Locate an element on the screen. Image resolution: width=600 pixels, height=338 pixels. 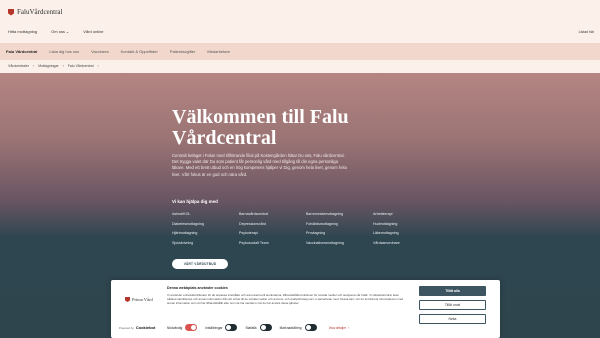
service-link: Astma/KOL is located at coordinates (205, 214).